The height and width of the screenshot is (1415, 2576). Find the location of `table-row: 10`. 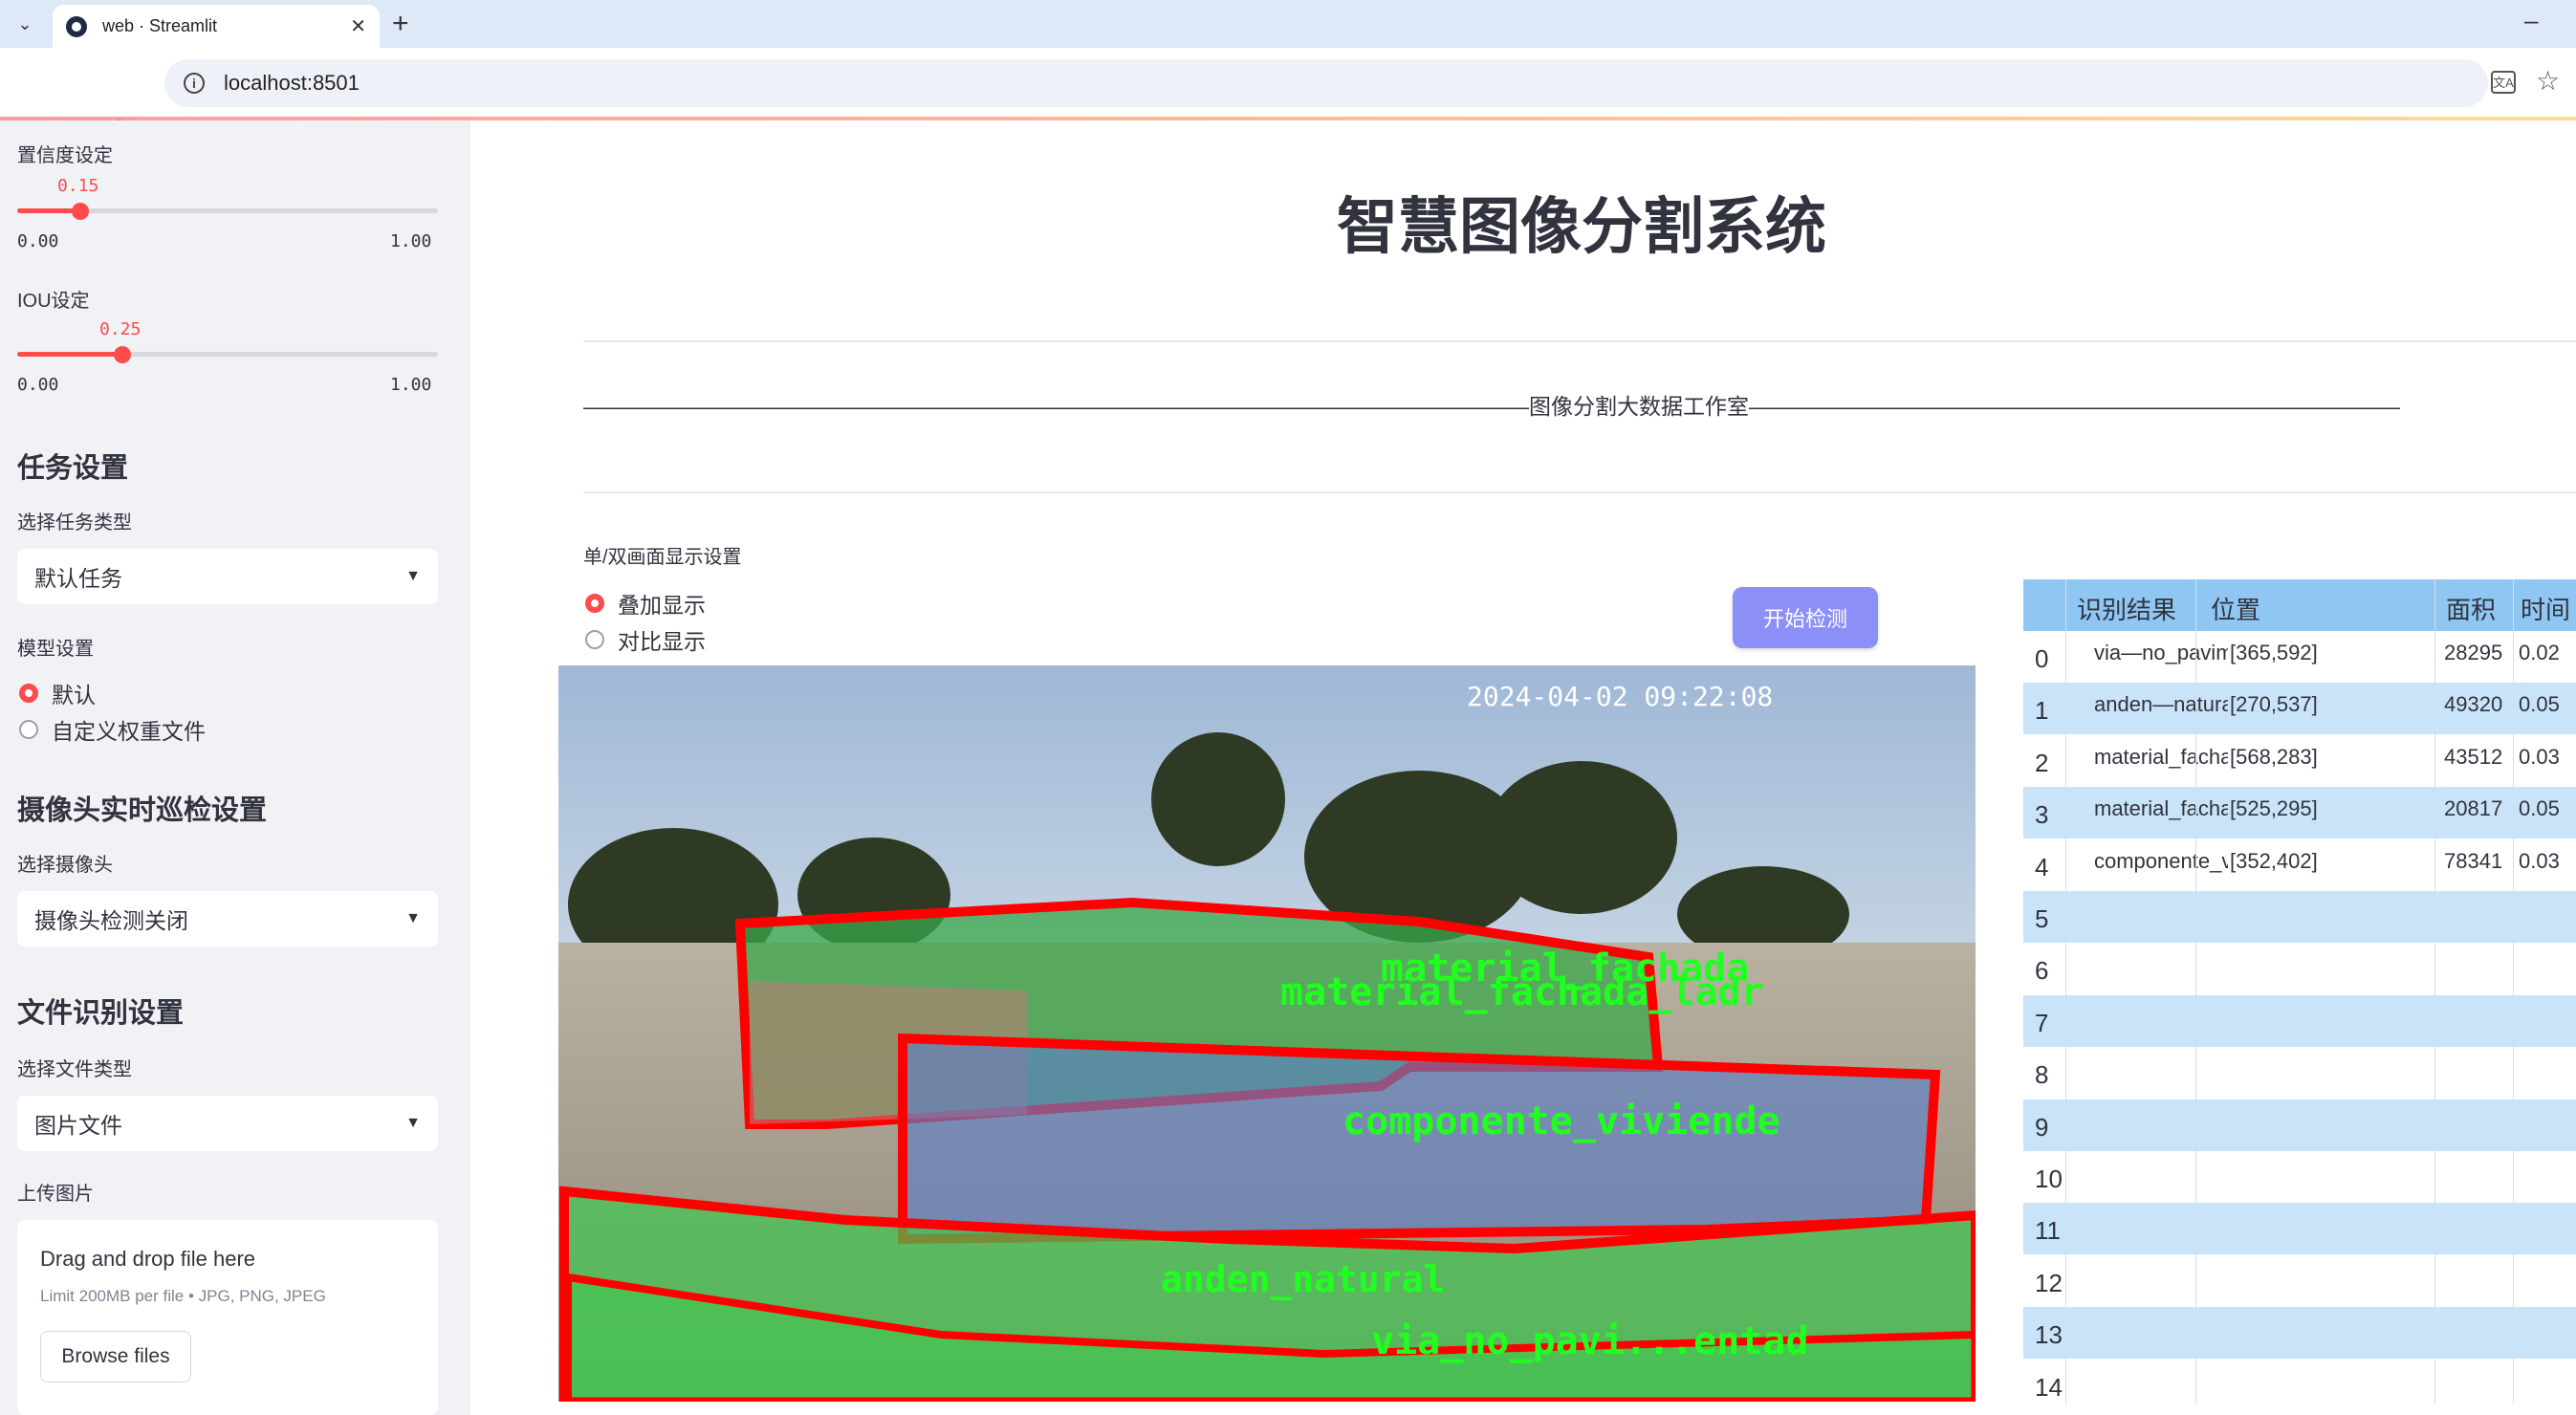

table-row: 10 is located at coordinates (2299, 1177).